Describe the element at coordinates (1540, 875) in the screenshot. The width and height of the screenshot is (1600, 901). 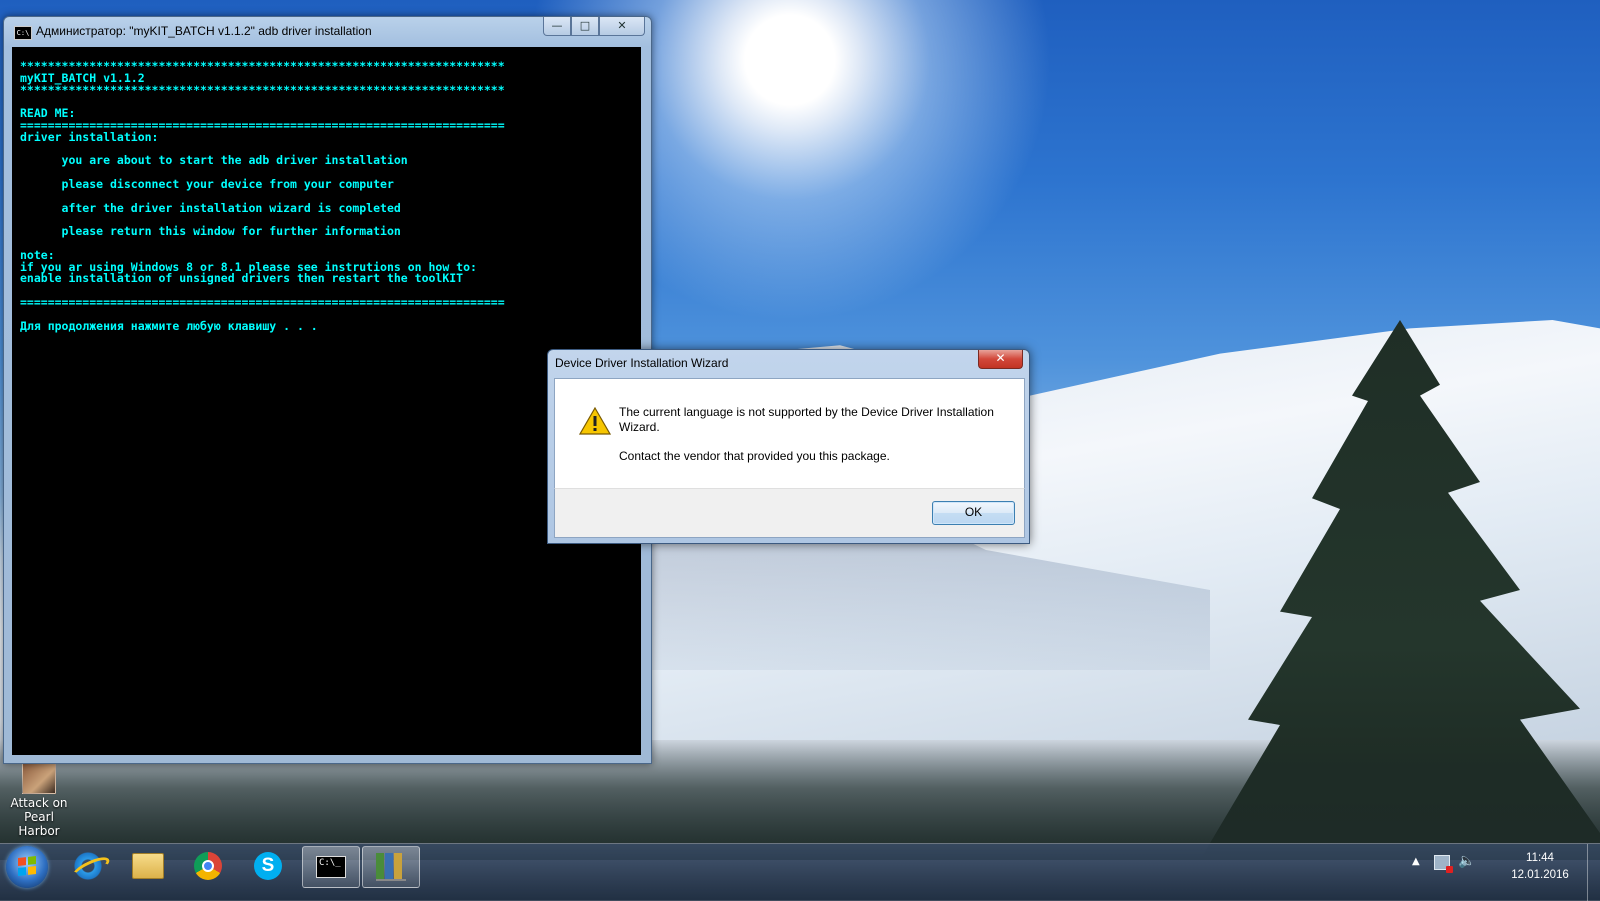
I see `clock-date: 12.01.2016` at that location.